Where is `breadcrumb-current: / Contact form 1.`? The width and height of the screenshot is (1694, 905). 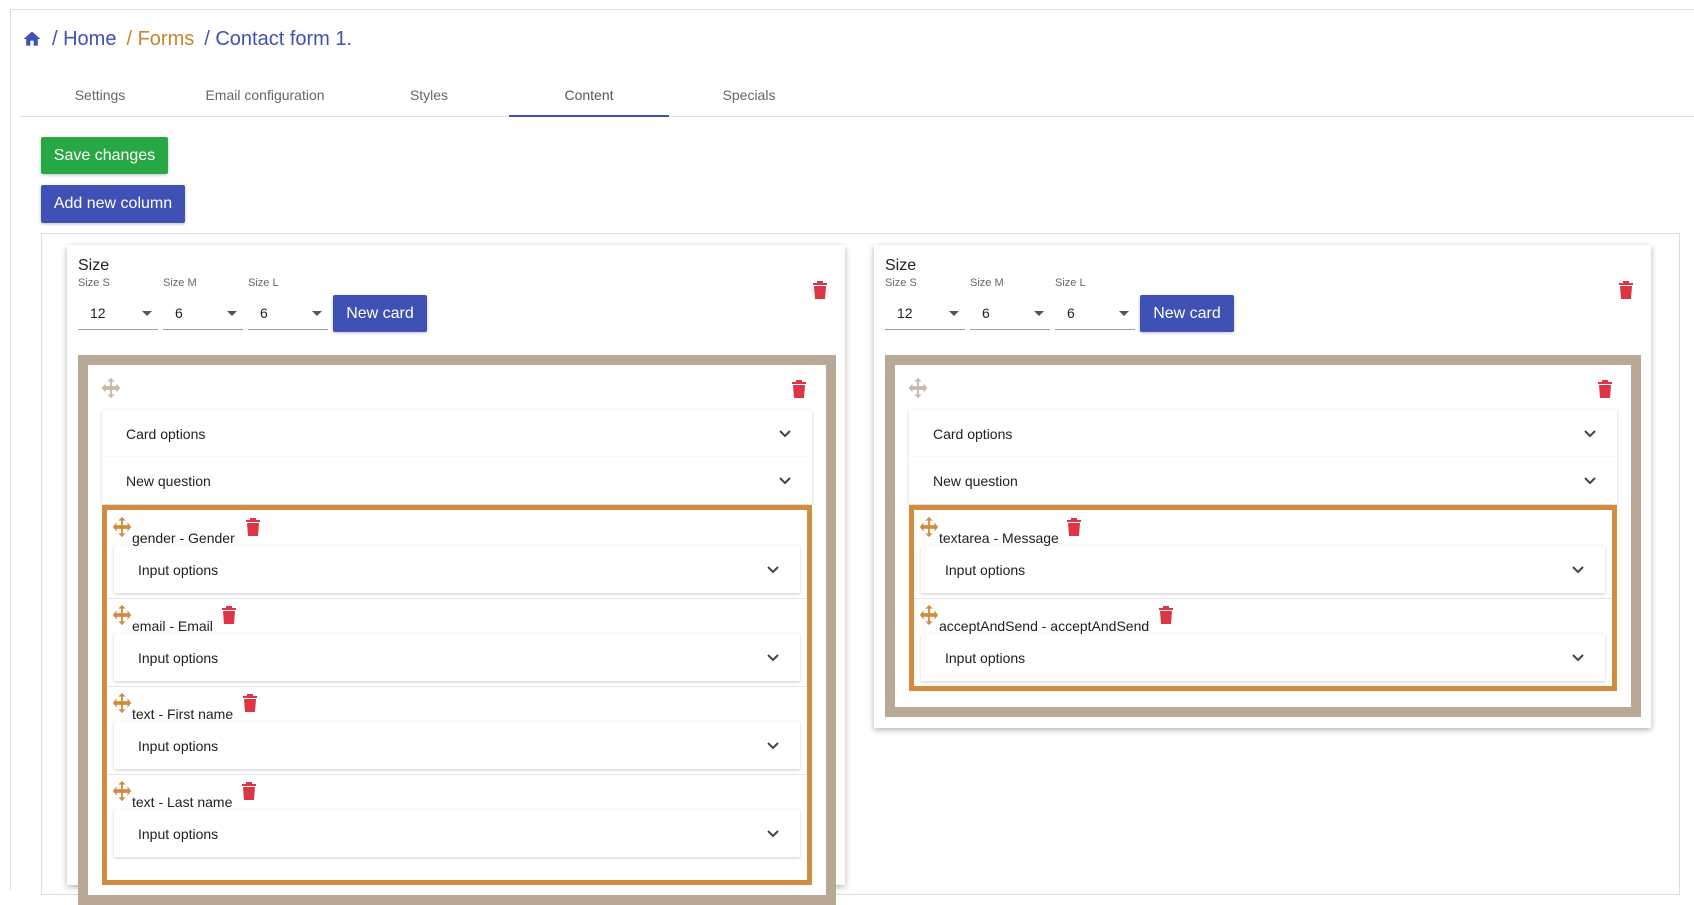
breadcrumb-current: / Contact form 1. is located at coordinates (278, 38).